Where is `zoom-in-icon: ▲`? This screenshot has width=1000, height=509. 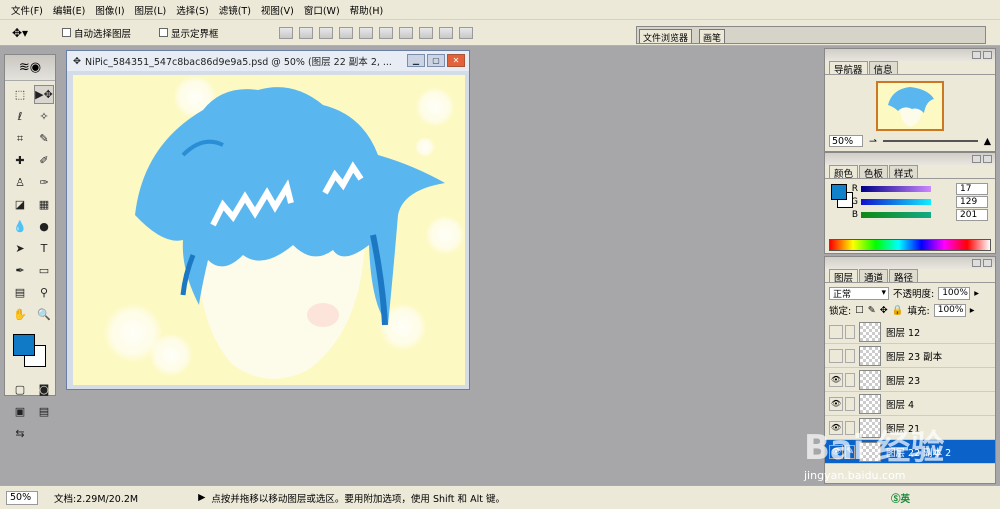 zoom-in-icon: ▲ is located at coordinates (987, 141).